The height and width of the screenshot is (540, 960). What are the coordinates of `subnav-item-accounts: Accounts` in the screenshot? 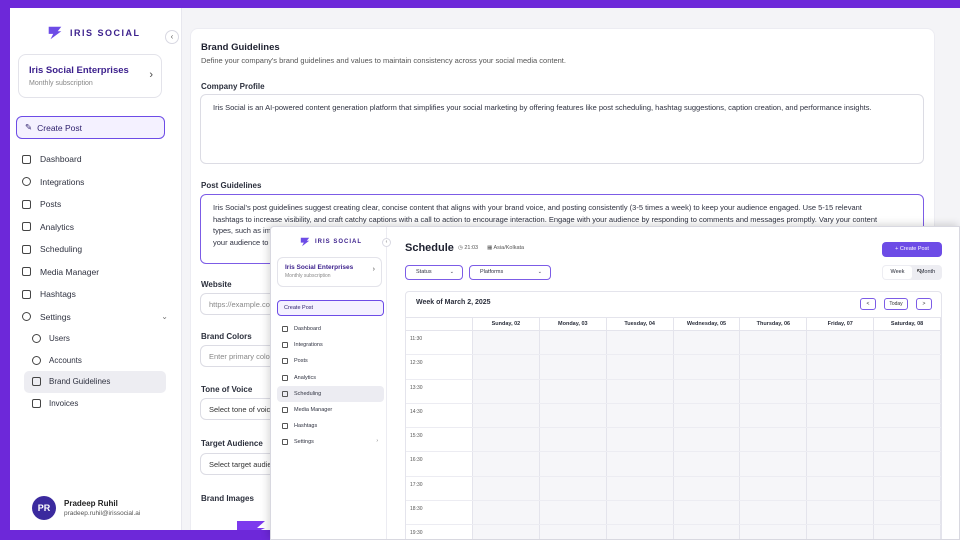 It's located at (95, 361).